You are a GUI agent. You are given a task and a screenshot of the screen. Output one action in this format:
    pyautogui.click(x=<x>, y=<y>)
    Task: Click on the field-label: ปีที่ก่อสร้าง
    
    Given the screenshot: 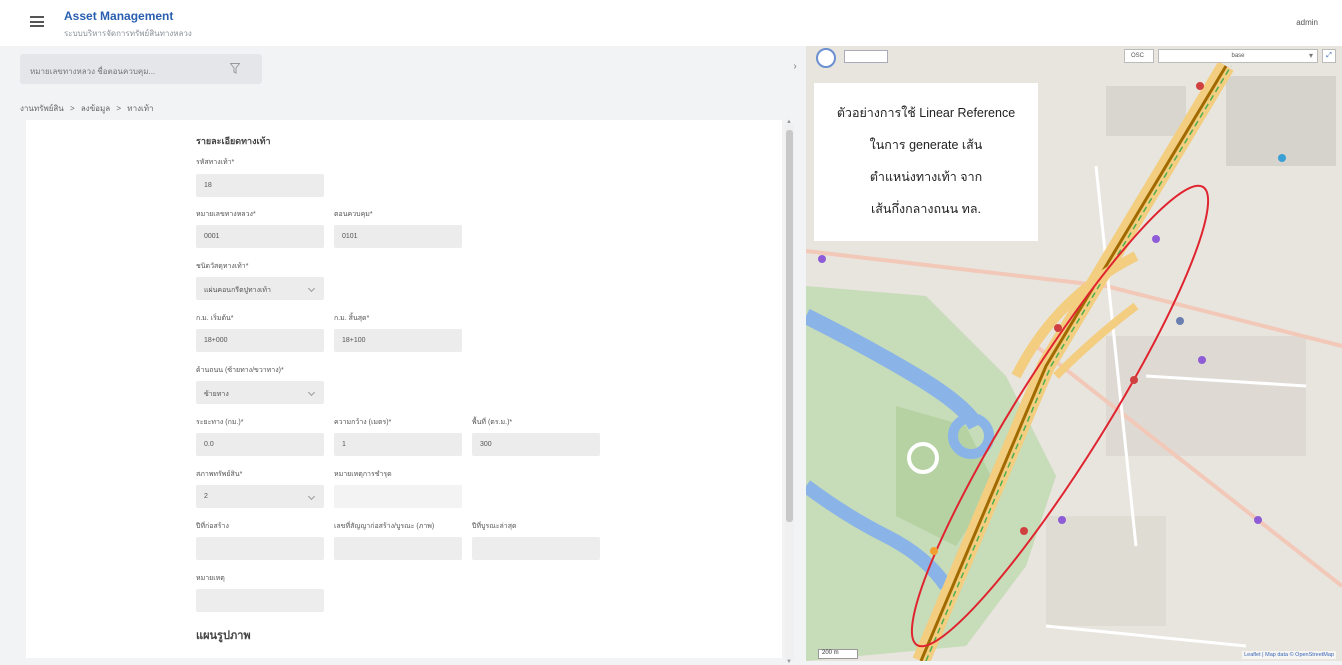 What is the action you would take?
    pyautogui.click(x=212, y=526)
    